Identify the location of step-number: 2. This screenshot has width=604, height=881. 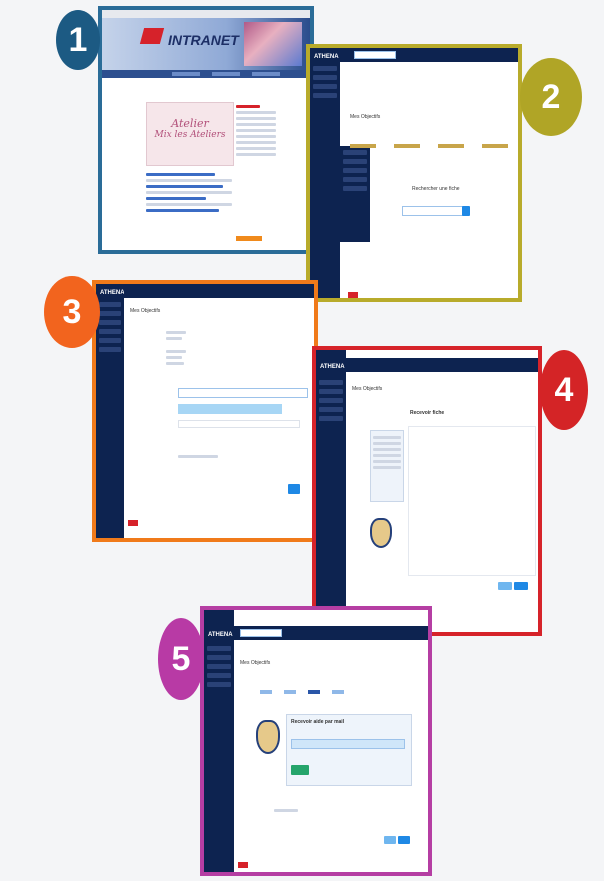
(551, 96).